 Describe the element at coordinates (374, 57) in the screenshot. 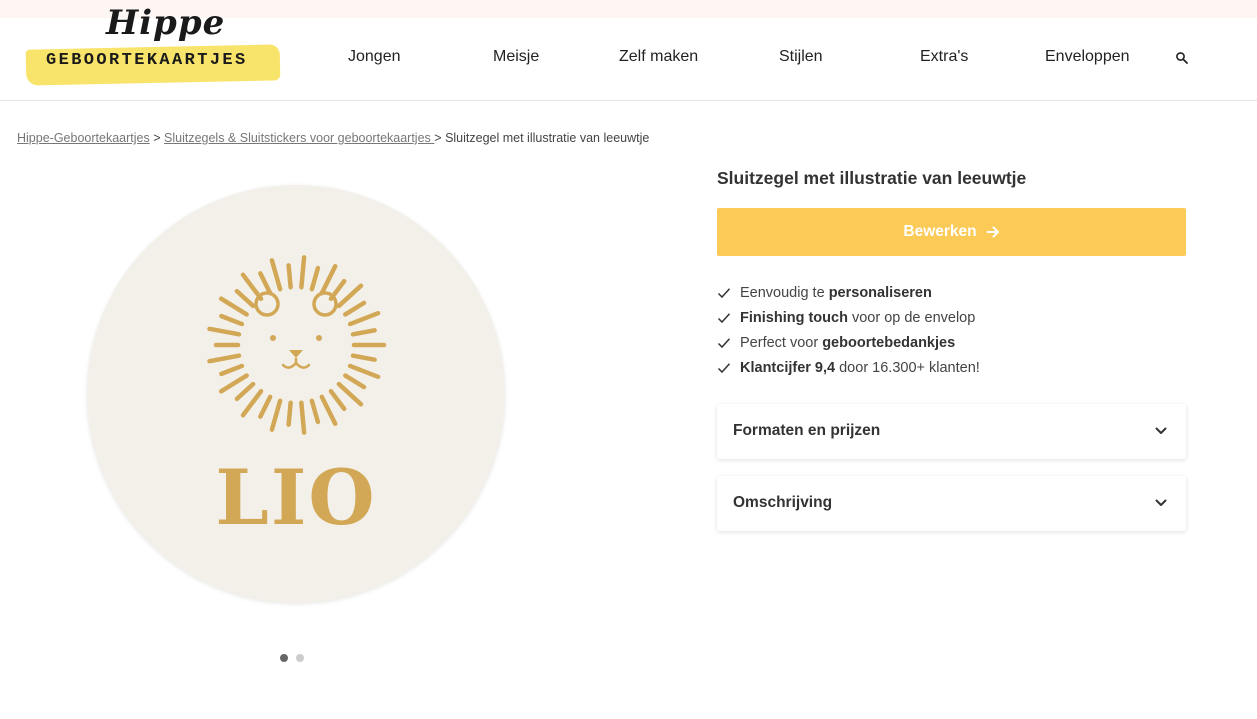

I see `nav-jongen: Jongen` at that location.